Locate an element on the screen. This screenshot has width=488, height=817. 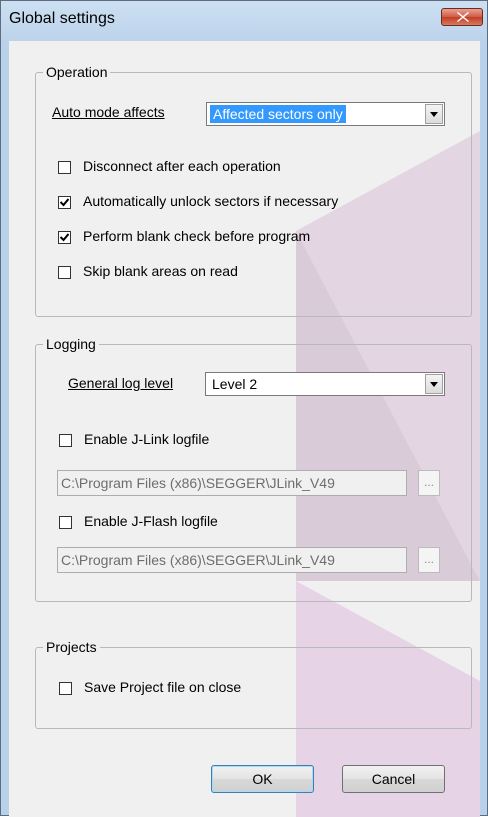
auto-unlock-checkbox is located at coordinates (64, 202).